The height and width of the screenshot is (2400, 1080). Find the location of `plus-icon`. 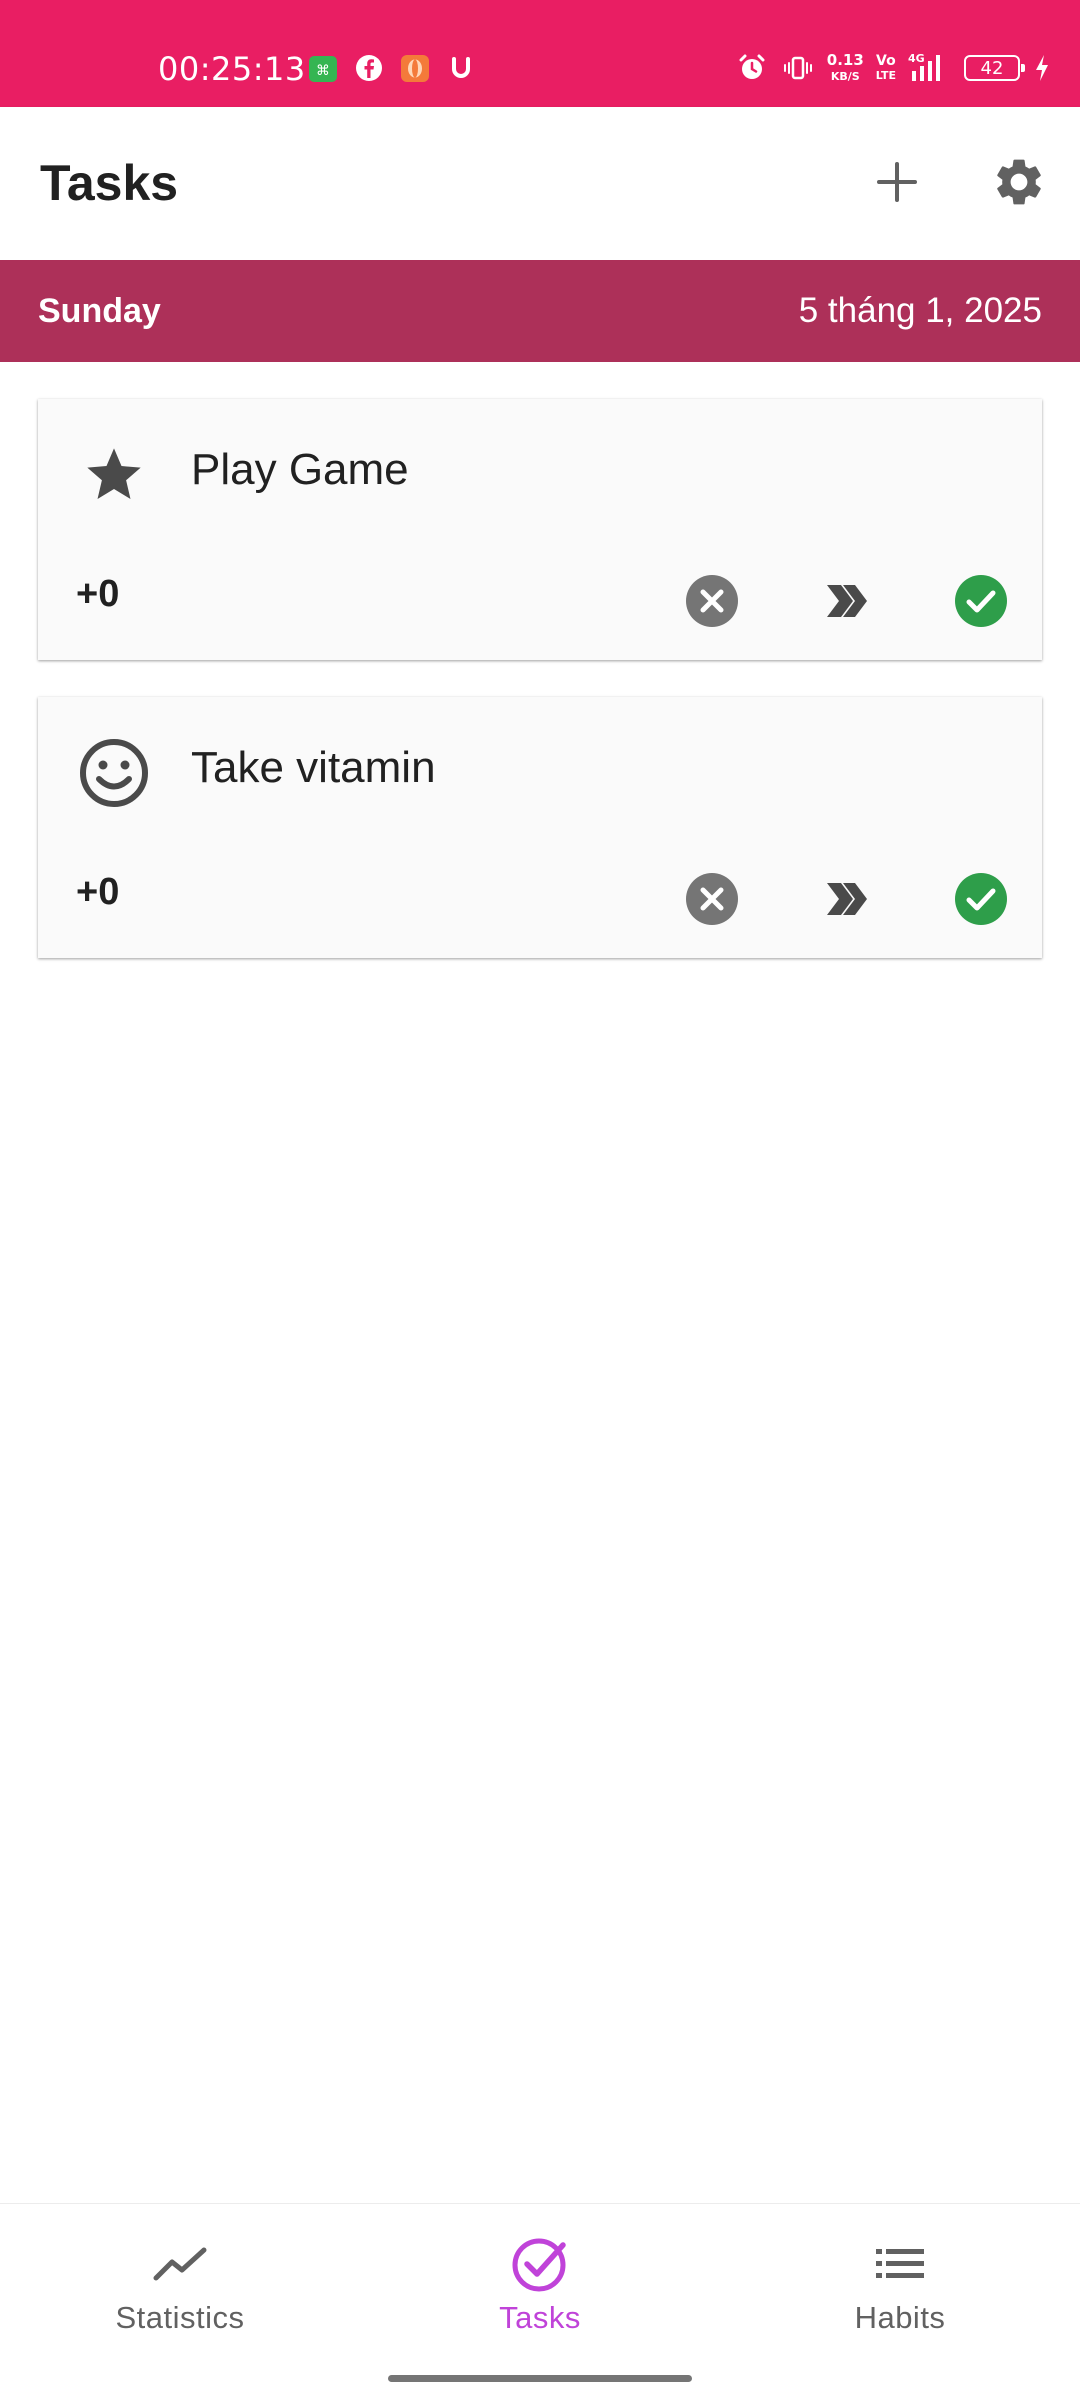

plus-icon is located at coordinates (897, 184).